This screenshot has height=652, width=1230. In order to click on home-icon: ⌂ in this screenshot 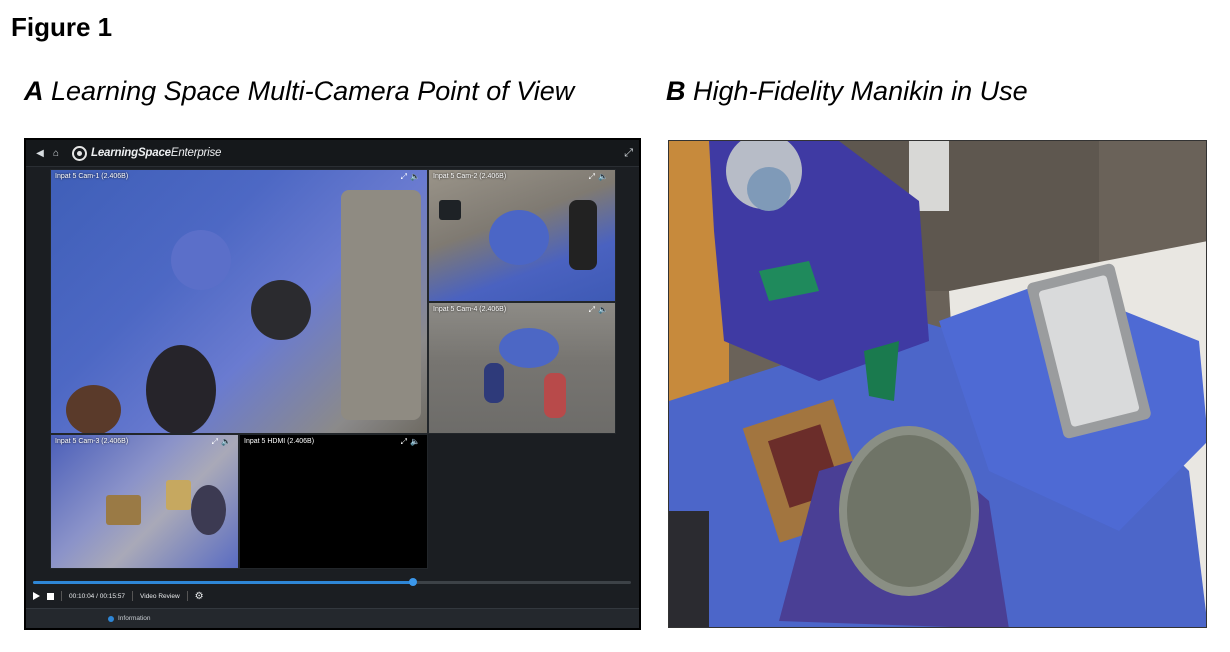, I will do `click(56, 153)`.